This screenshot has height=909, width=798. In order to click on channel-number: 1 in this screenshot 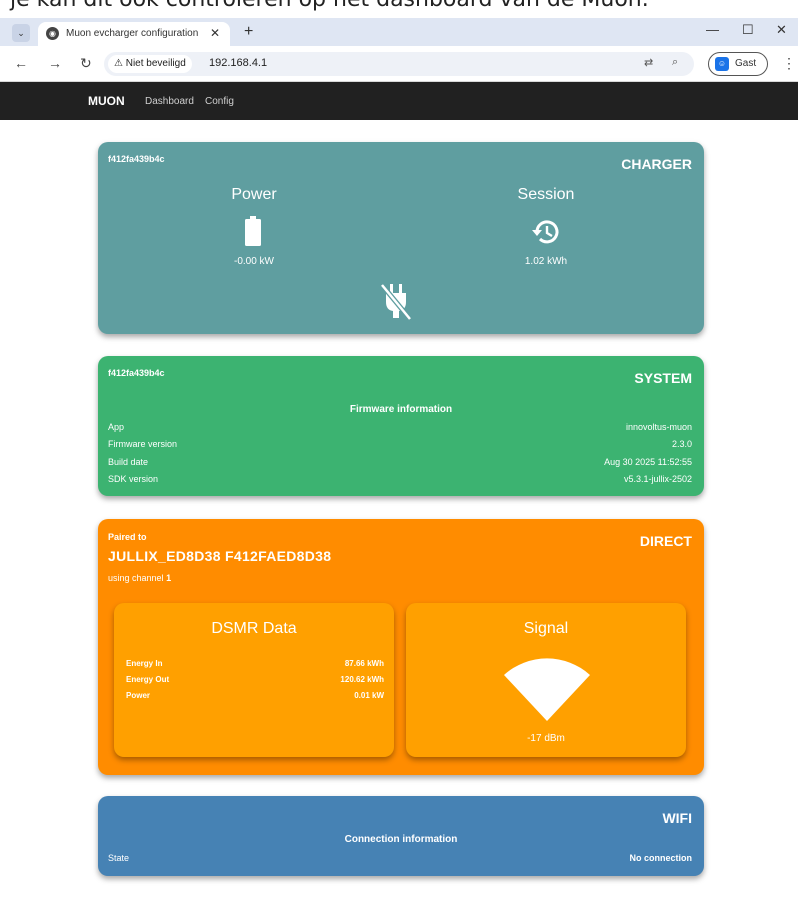, I will do `click(169, 578)`.